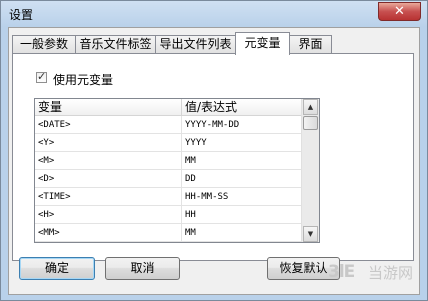 This screenshot has width=428, height=301. Describe the element at coordinates (262, 43) in the screenshot. I see `tab-meta-variables: 元变量` at that location.